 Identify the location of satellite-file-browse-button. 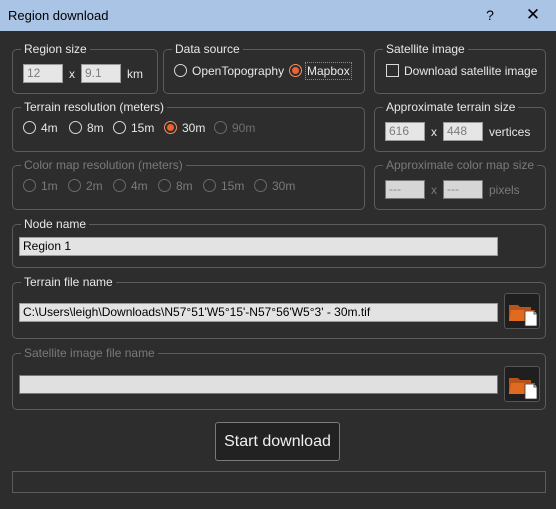
(522, 384).